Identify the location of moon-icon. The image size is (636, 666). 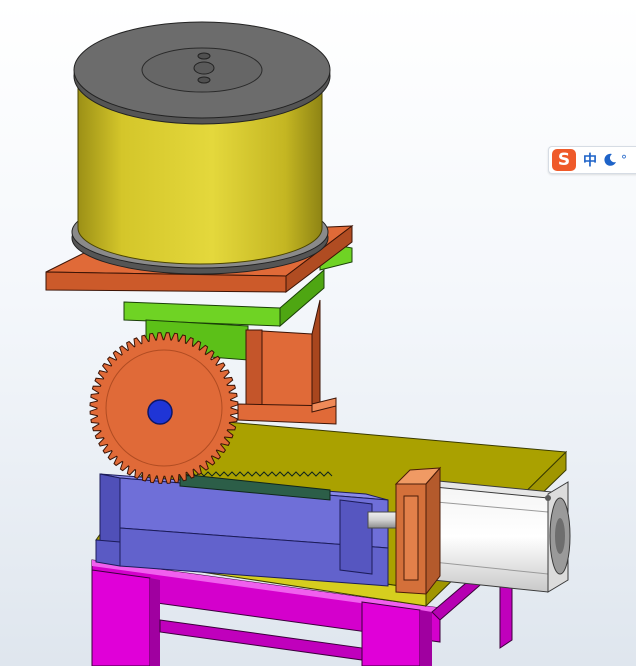
(610, 160).